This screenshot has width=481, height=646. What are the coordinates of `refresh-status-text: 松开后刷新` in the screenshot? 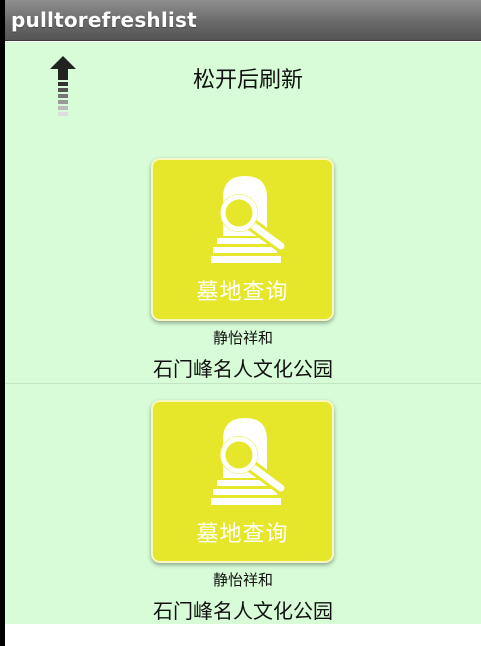 It's located at (247, 80).